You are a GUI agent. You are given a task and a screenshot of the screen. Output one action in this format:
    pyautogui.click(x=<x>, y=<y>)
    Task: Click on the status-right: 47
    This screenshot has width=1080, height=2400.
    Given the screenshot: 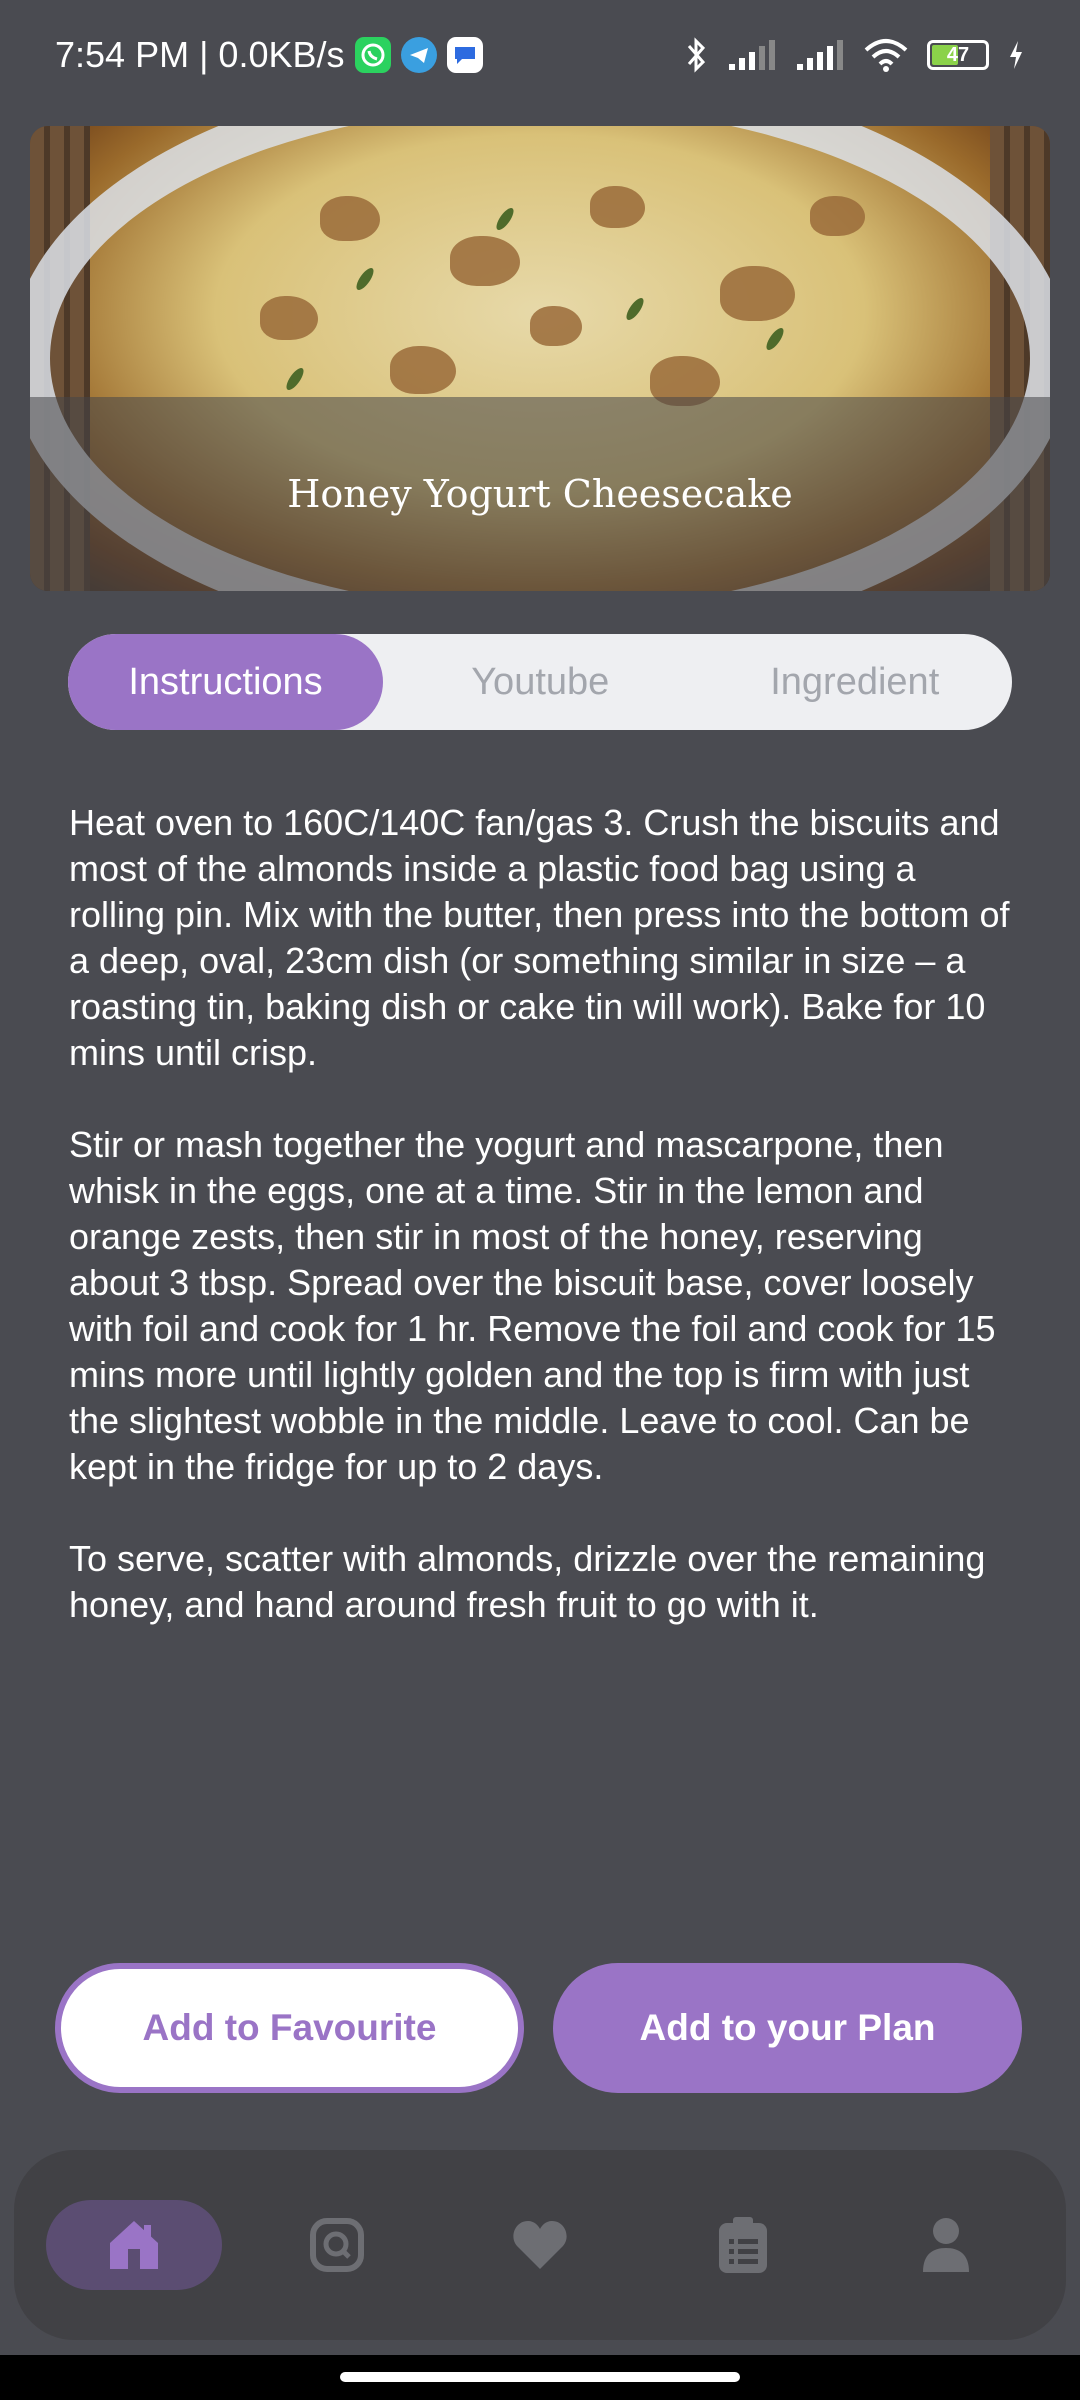 What is the action you would take?
    pyautogui.click(x=855, y=55)
    